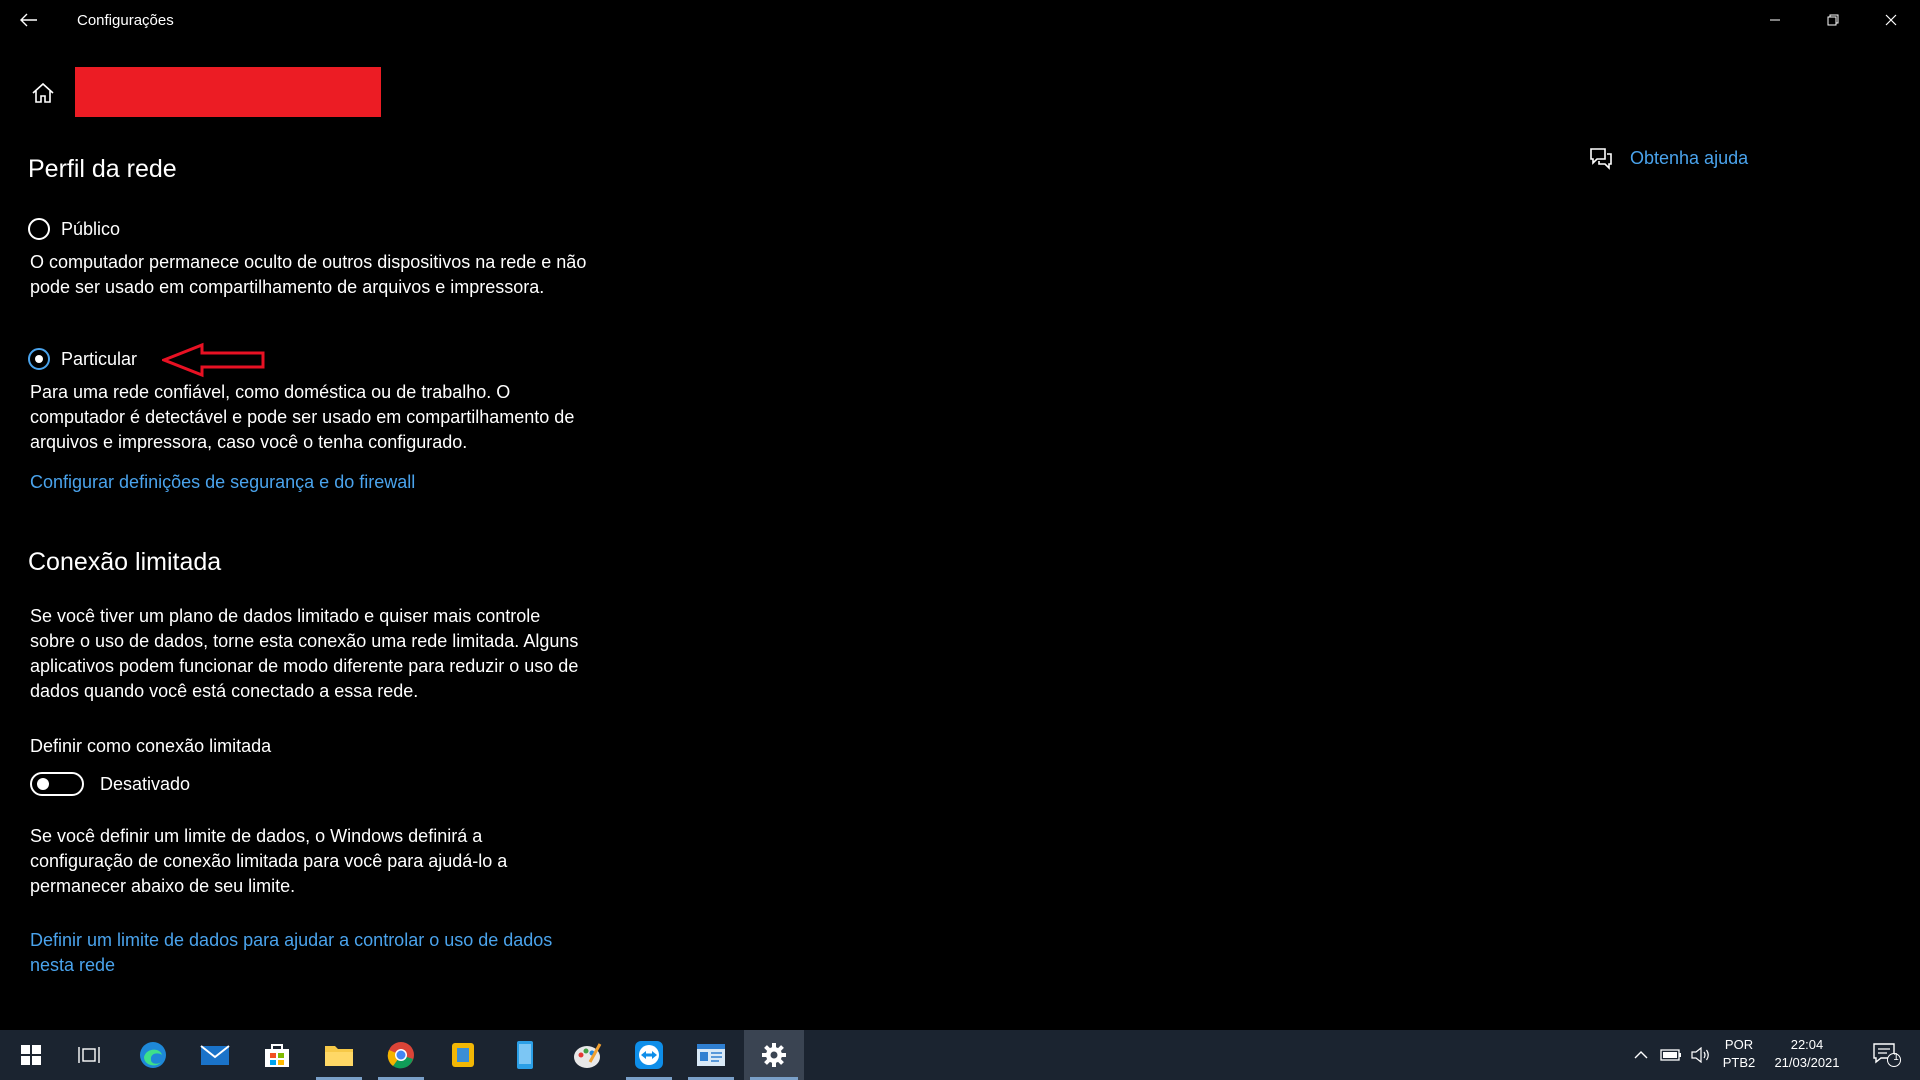 This screenshot has width=1920, height=1080. What do you see at coordinates (1739, 1054) in the screenshot?
I see `input-language: POR PTB2` at bounding box center [1739, 1054].